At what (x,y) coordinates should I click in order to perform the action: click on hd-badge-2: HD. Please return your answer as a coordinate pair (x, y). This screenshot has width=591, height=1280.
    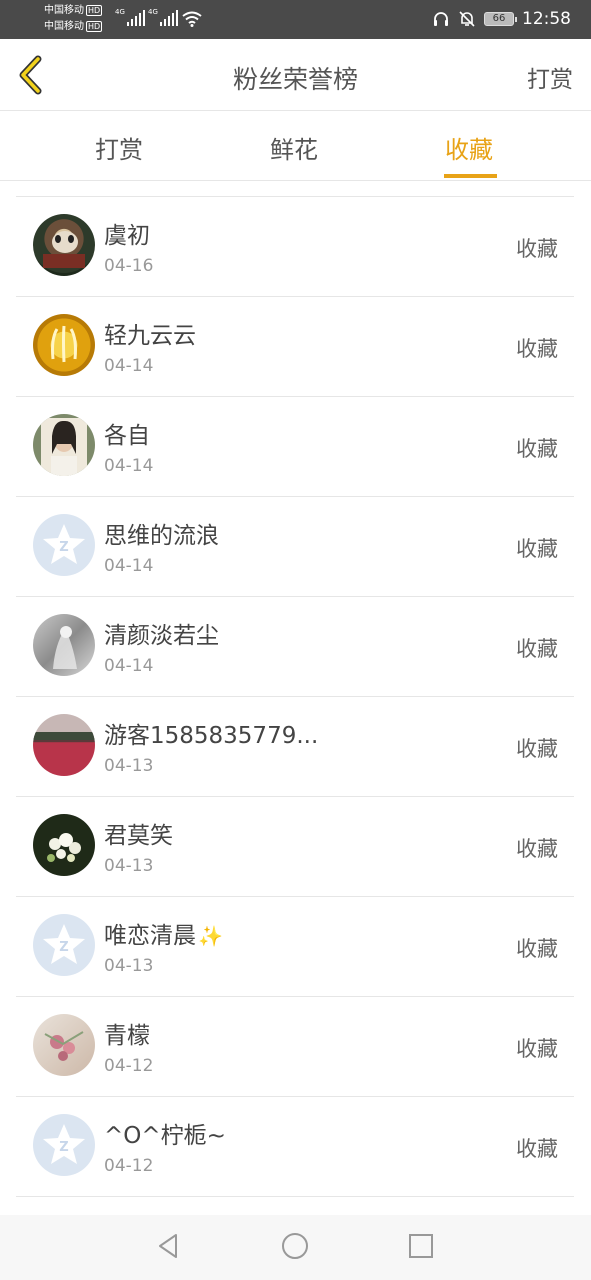
    Looking at the image, I should click on (94, 26).